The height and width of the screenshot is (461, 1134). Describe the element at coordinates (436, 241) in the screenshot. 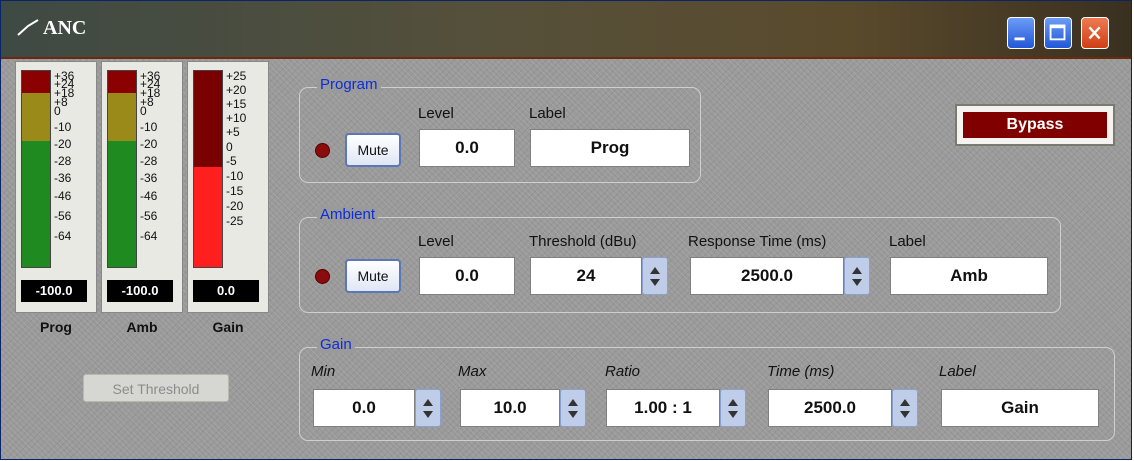

I see `ambient-level-label: Level` at that location.